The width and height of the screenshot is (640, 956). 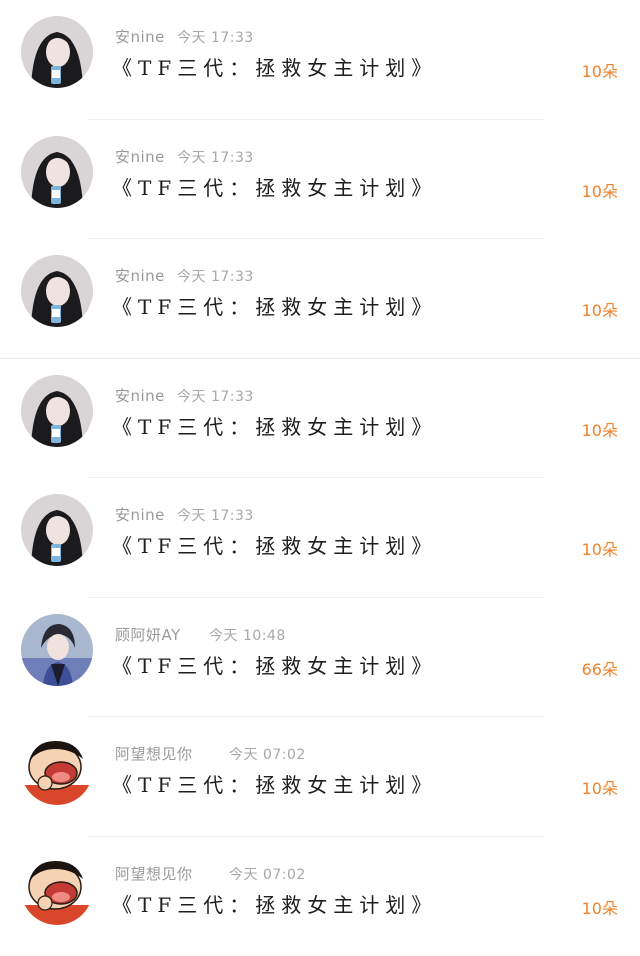 I want to click on sender-name: 顾阿妍AY, so click(x=148, y=634).